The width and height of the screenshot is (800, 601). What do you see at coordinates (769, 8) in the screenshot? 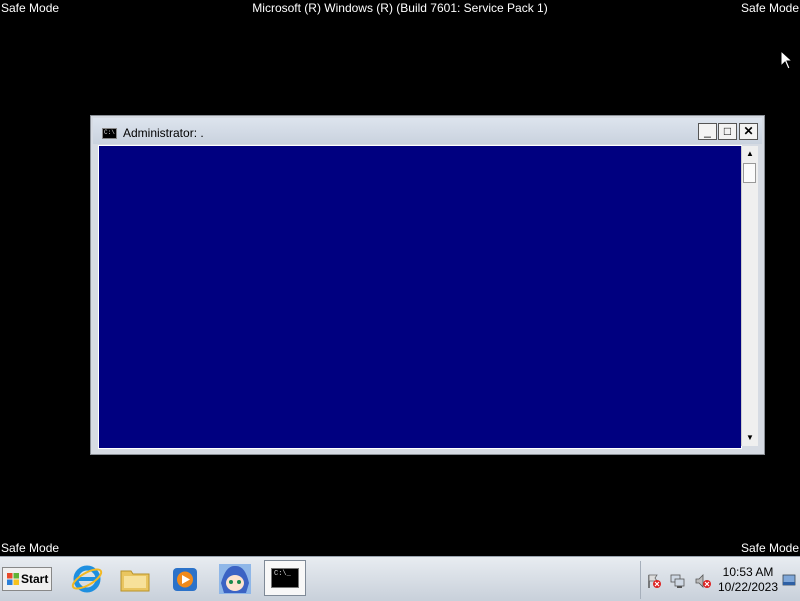
I see `safe-mode-label-top-right: Safe Mode` at bounding box center [769, 8].